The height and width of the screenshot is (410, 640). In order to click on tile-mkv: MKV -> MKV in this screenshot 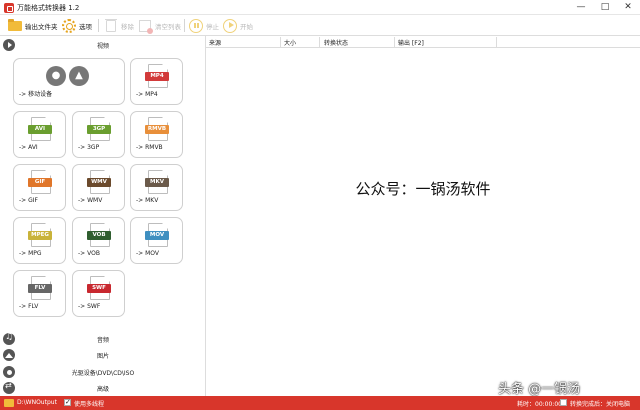, I will do `click(156, 187)`.